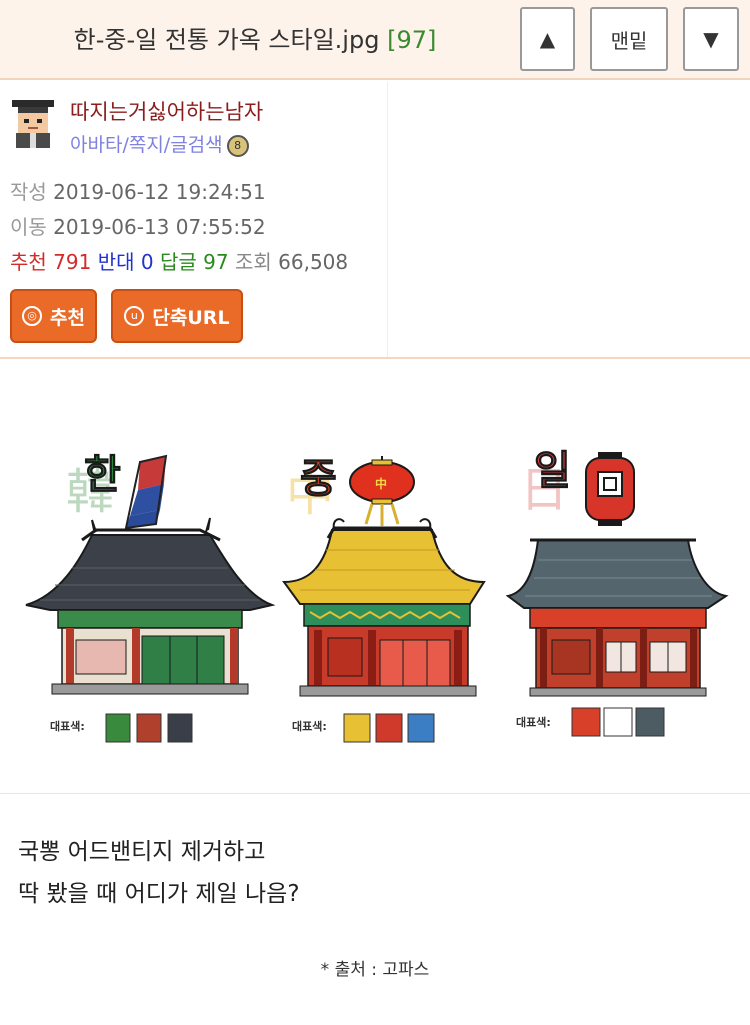 This screenshot has width=750, height=1025. I want to click on written-date: 작성 2019-06-12 19:24:51, so click(138, 190).